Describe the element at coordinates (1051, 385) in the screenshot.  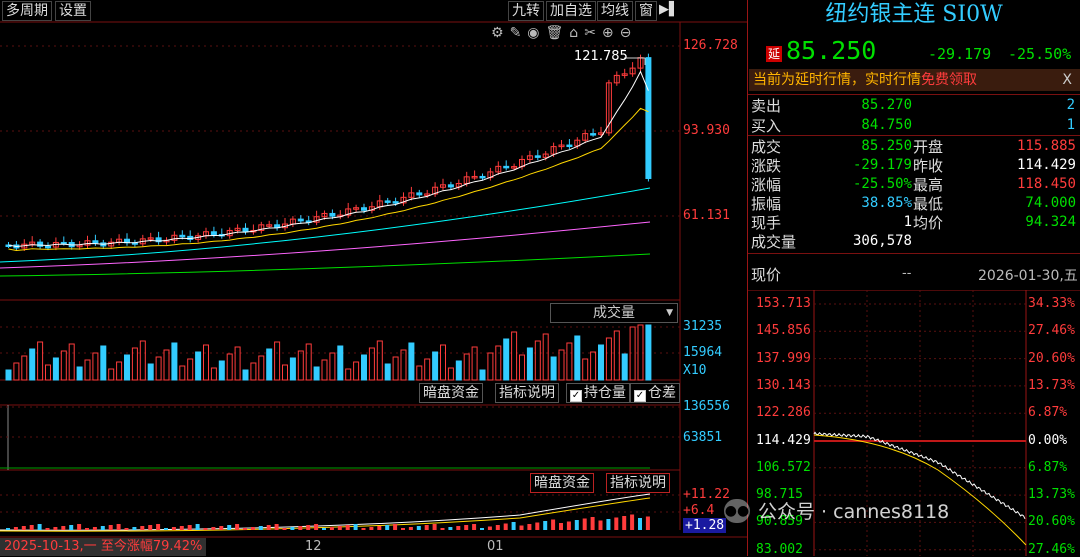
I see `intraday-right-tick: 13.73%` at that location.